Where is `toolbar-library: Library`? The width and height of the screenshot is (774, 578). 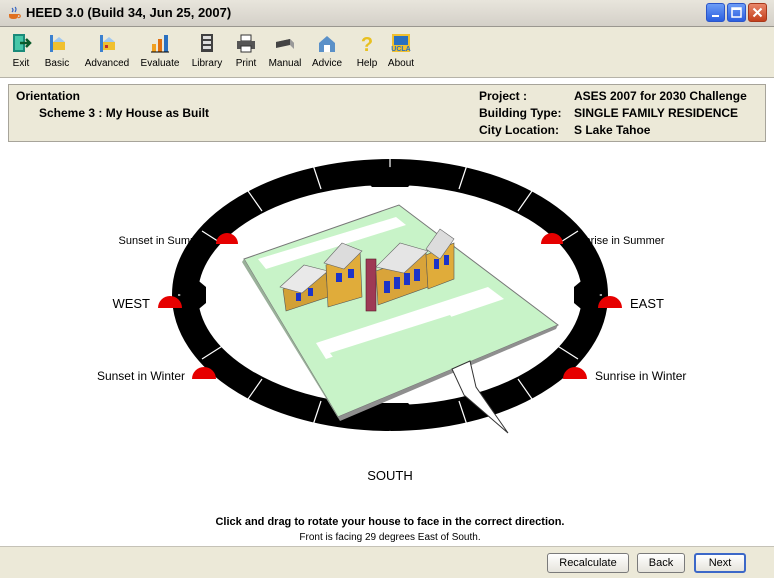 toolbar-library: Library is located at coordinates (207, 50).